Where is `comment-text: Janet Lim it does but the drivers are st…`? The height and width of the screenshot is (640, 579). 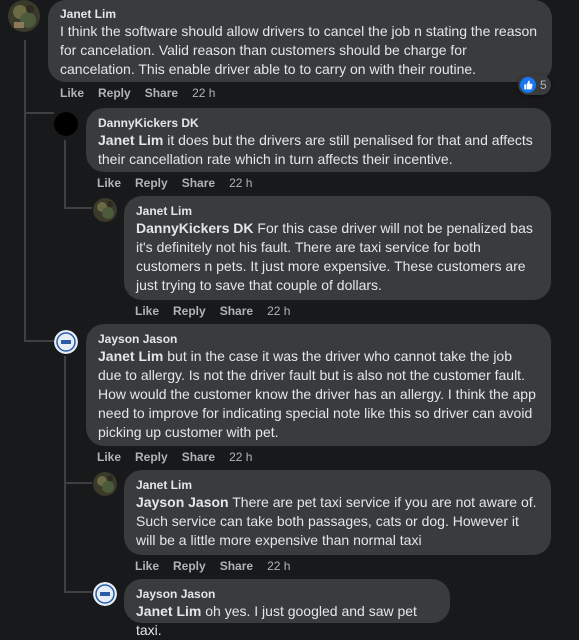
comment-text: Janet Lim it does but the drivers are st… is located at coordinates (318, 150).